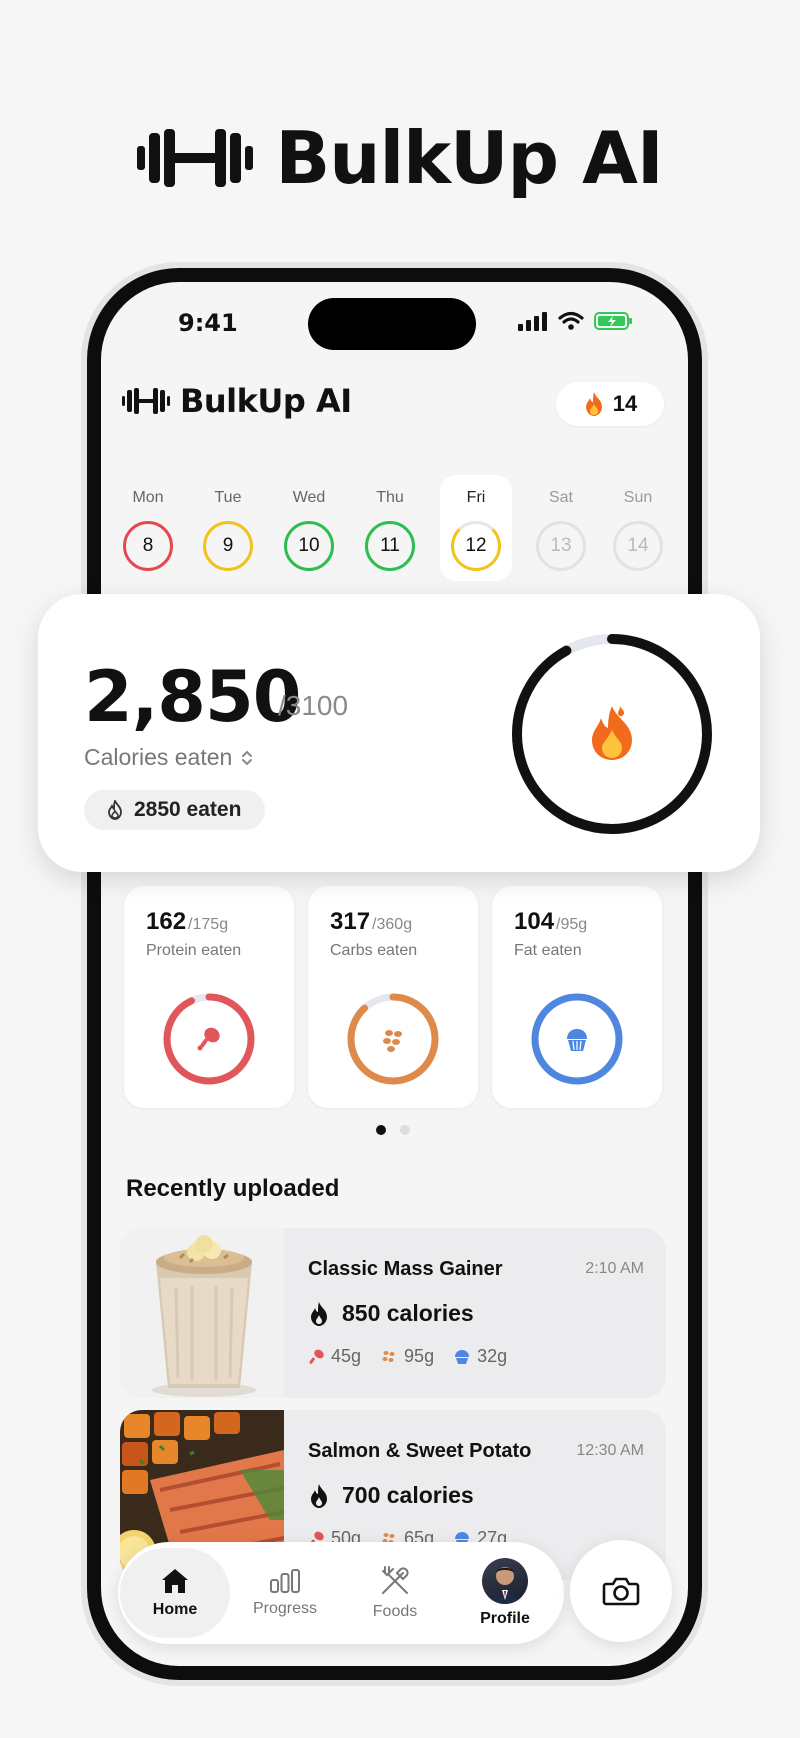  I want to click on macro-goal: /95g, so click(572, 924).